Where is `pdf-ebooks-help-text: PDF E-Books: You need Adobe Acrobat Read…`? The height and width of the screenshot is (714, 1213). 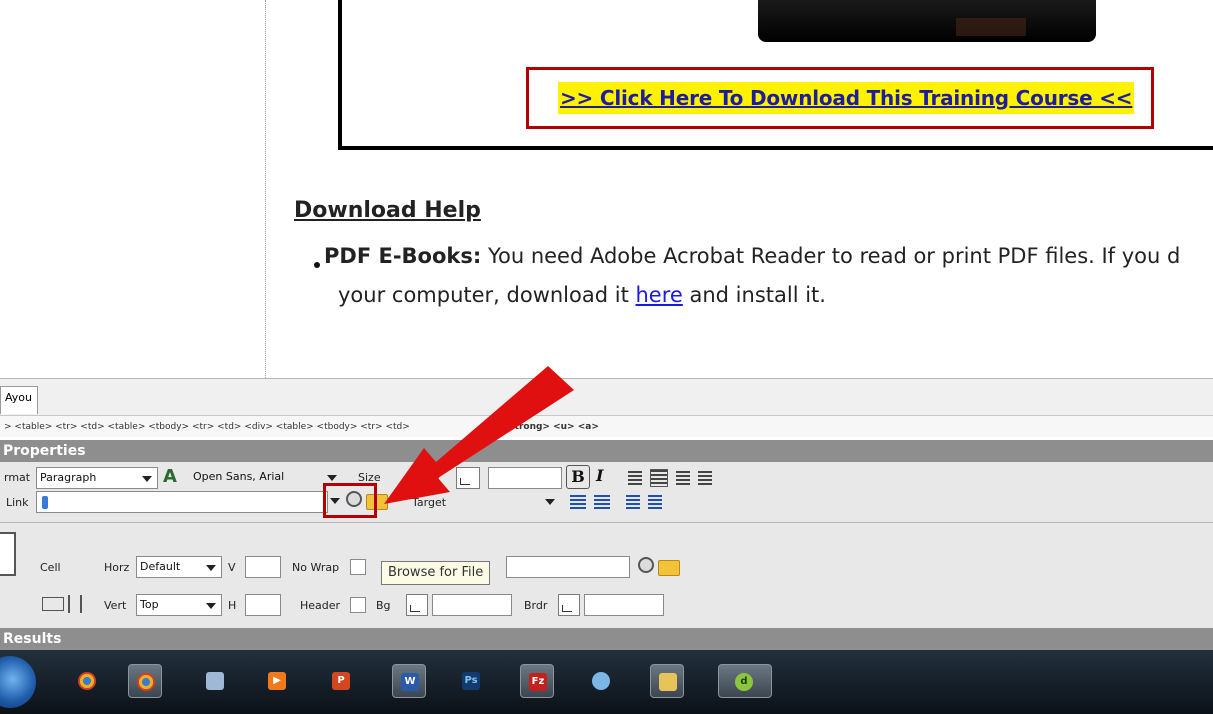
pdf-ebooks-help-text: PDF E-Books: You need Adobe Acrobat Read… is located at coordinates (752, 256).